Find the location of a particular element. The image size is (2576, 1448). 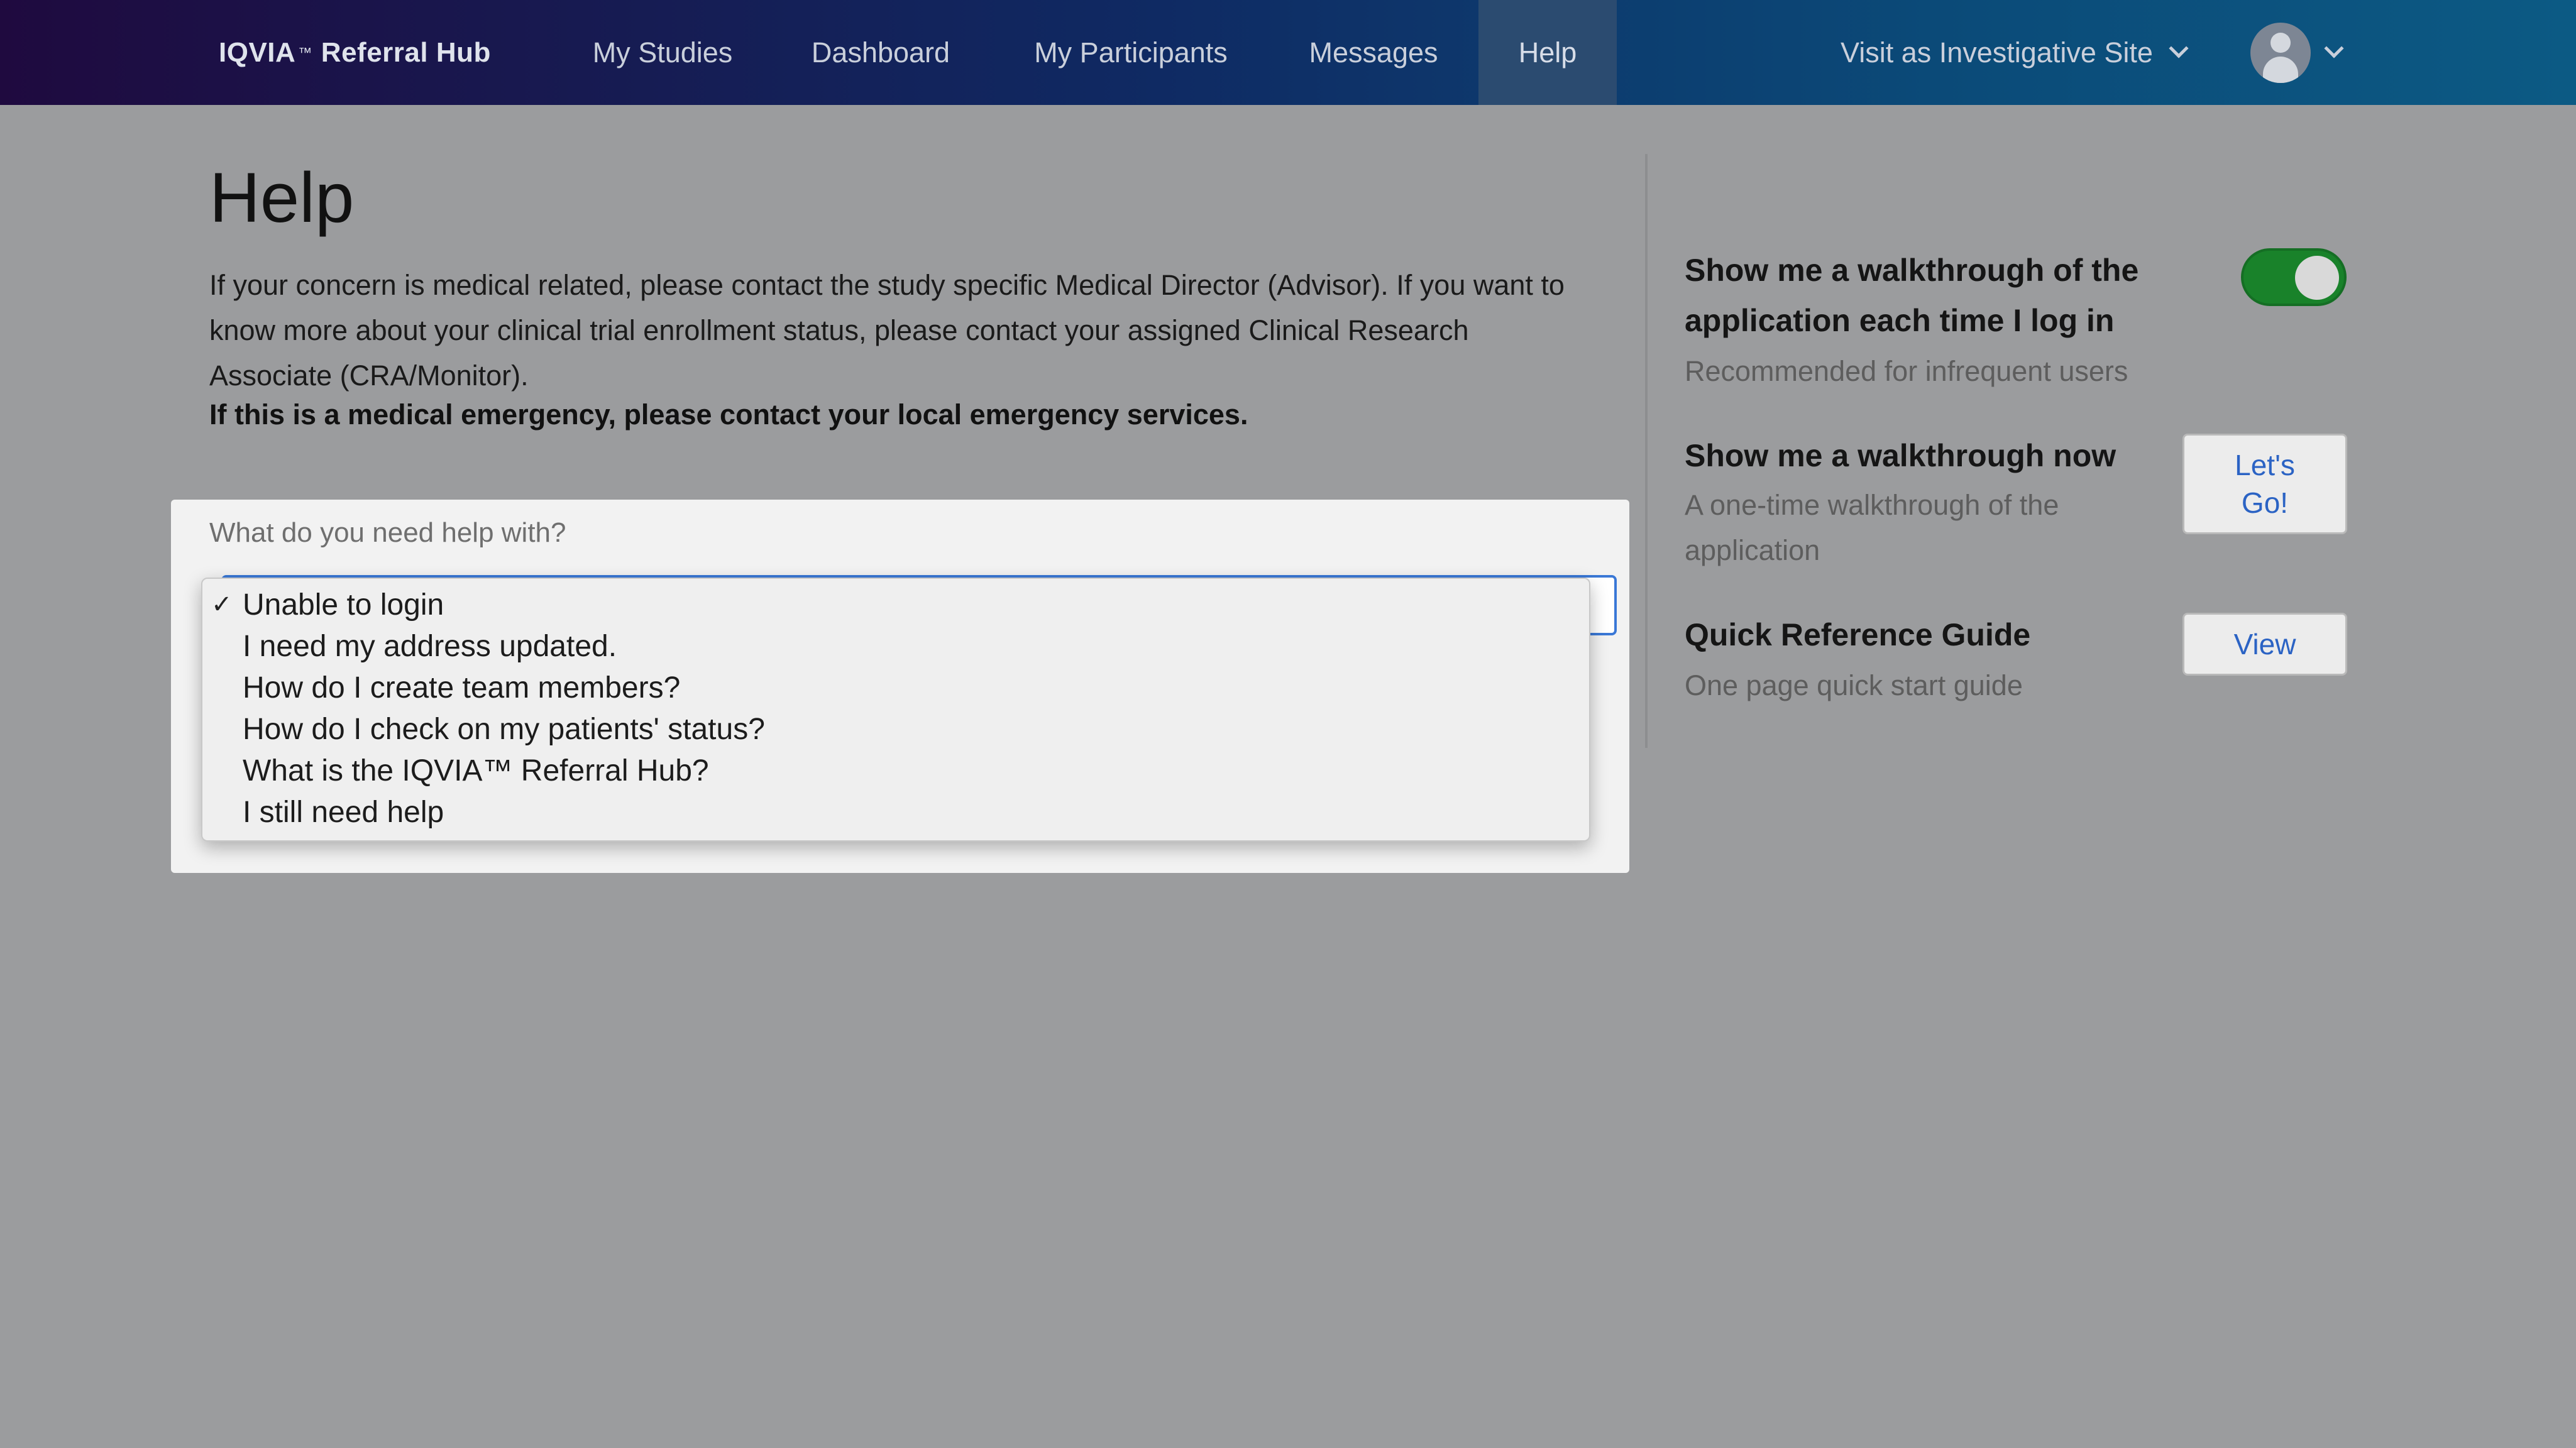

checkmark-icon: ✓ is located at coordinates (222, 604).